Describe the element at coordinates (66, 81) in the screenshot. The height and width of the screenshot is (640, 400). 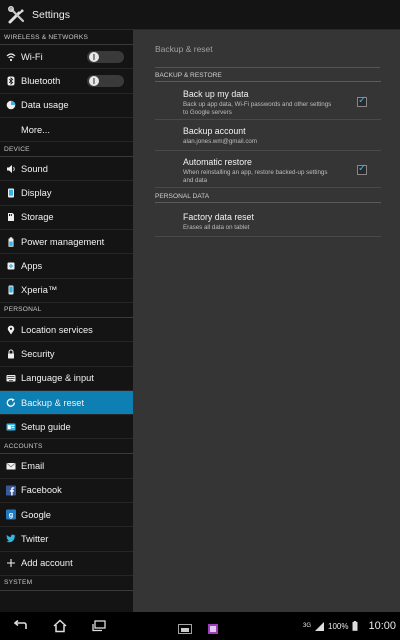
I see `sidebar-item-bluetooth: Bluetooth` at that location.